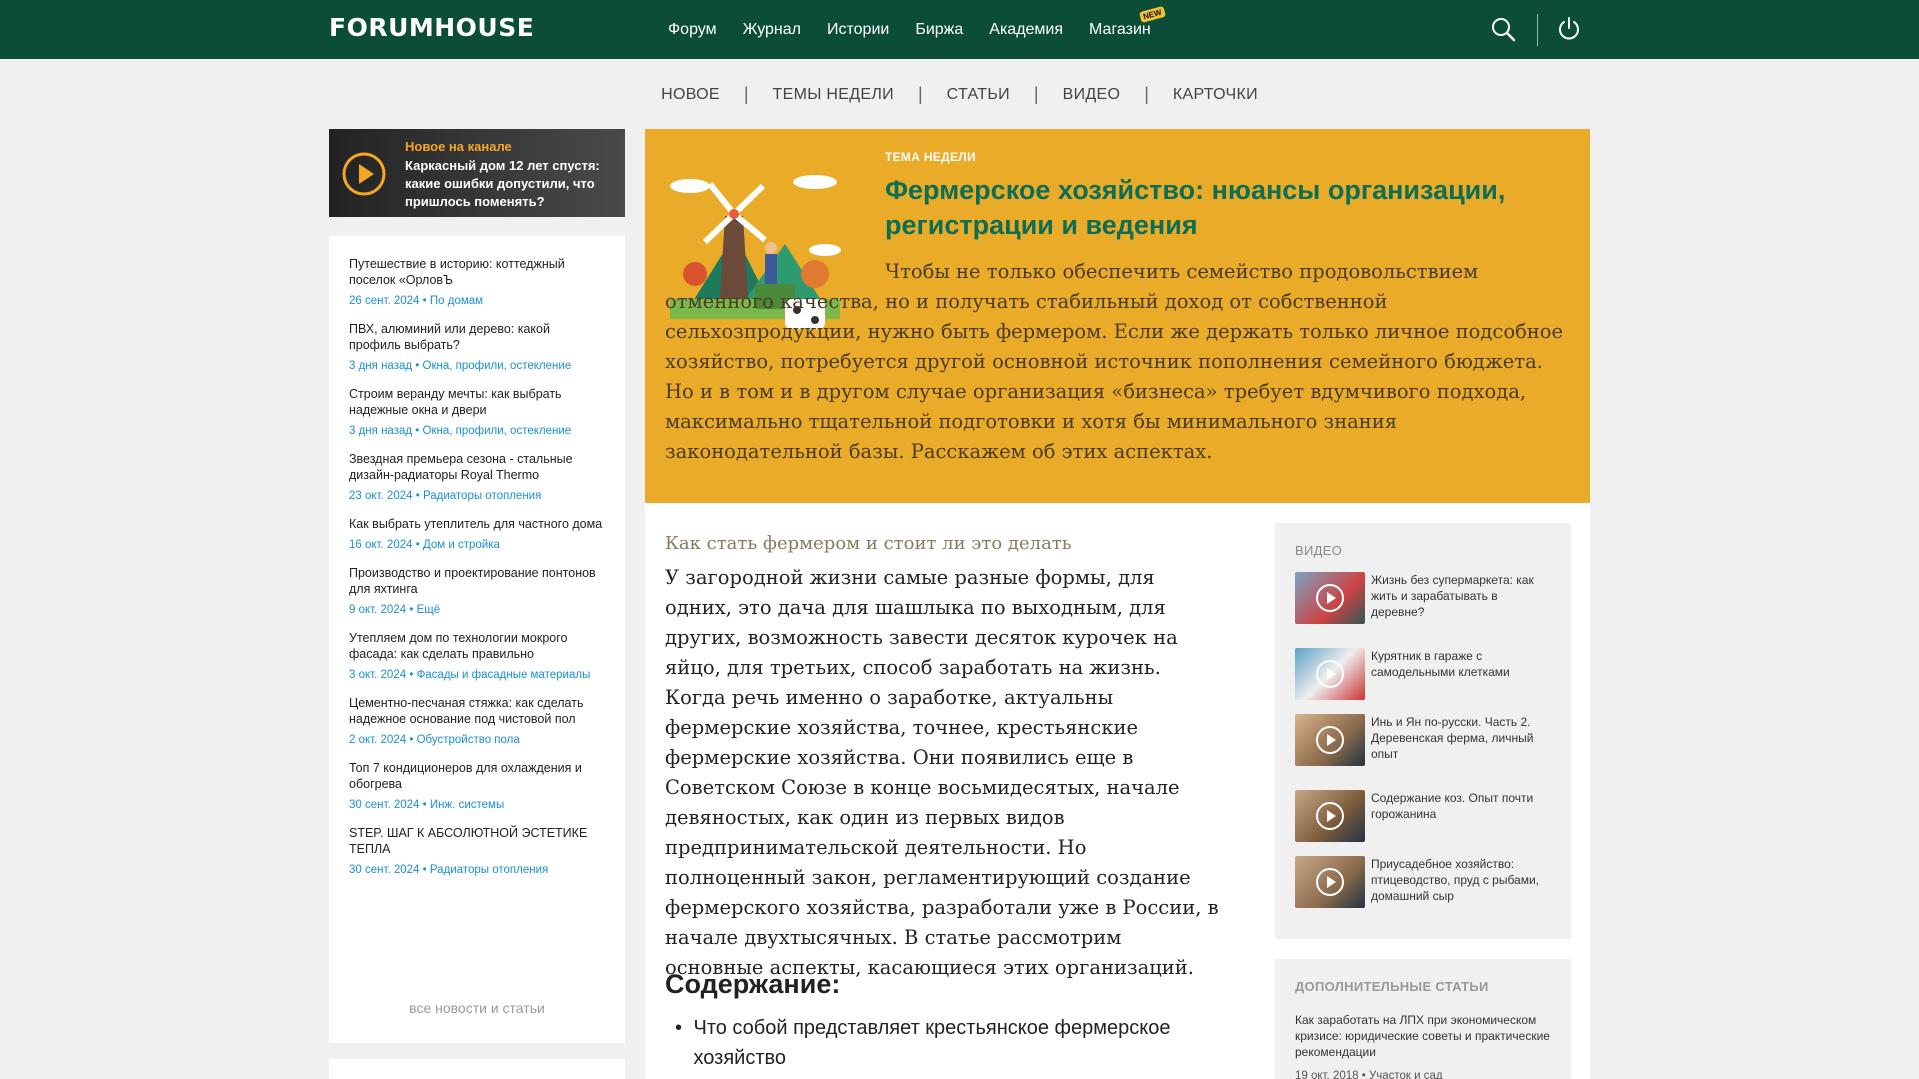 Image resolution: width=1919 pixels, height=1079 pixels. Describe the element at coordinates (429, 610) in the screenshot. I see `news-category: Ещё` at that location.